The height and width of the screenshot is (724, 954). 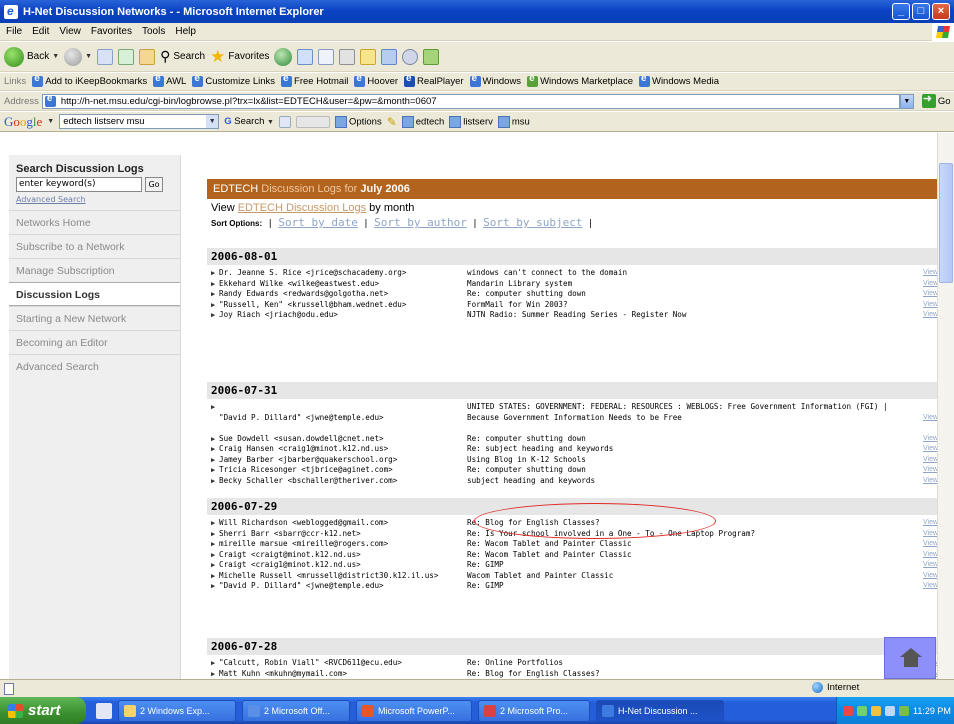 I want to click on author-link: Matt Kuhn <mkuhn@mymail.com>, so click(x=341, y=674).